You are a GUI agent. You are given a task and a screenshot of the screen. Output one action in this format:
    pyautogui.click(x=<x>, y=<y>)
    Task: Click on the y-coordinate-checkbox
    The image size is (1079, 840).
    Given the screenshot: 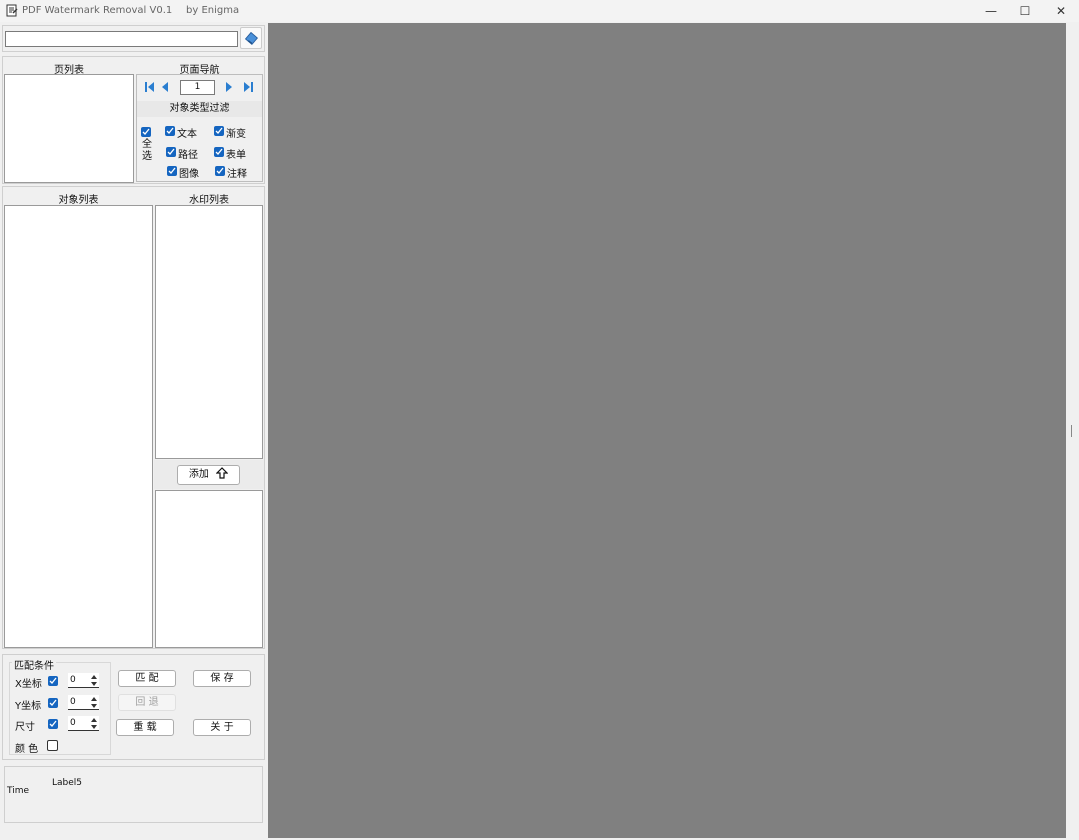 What is the action you would take?
    pyautogui.click(x=53, y=703)
    